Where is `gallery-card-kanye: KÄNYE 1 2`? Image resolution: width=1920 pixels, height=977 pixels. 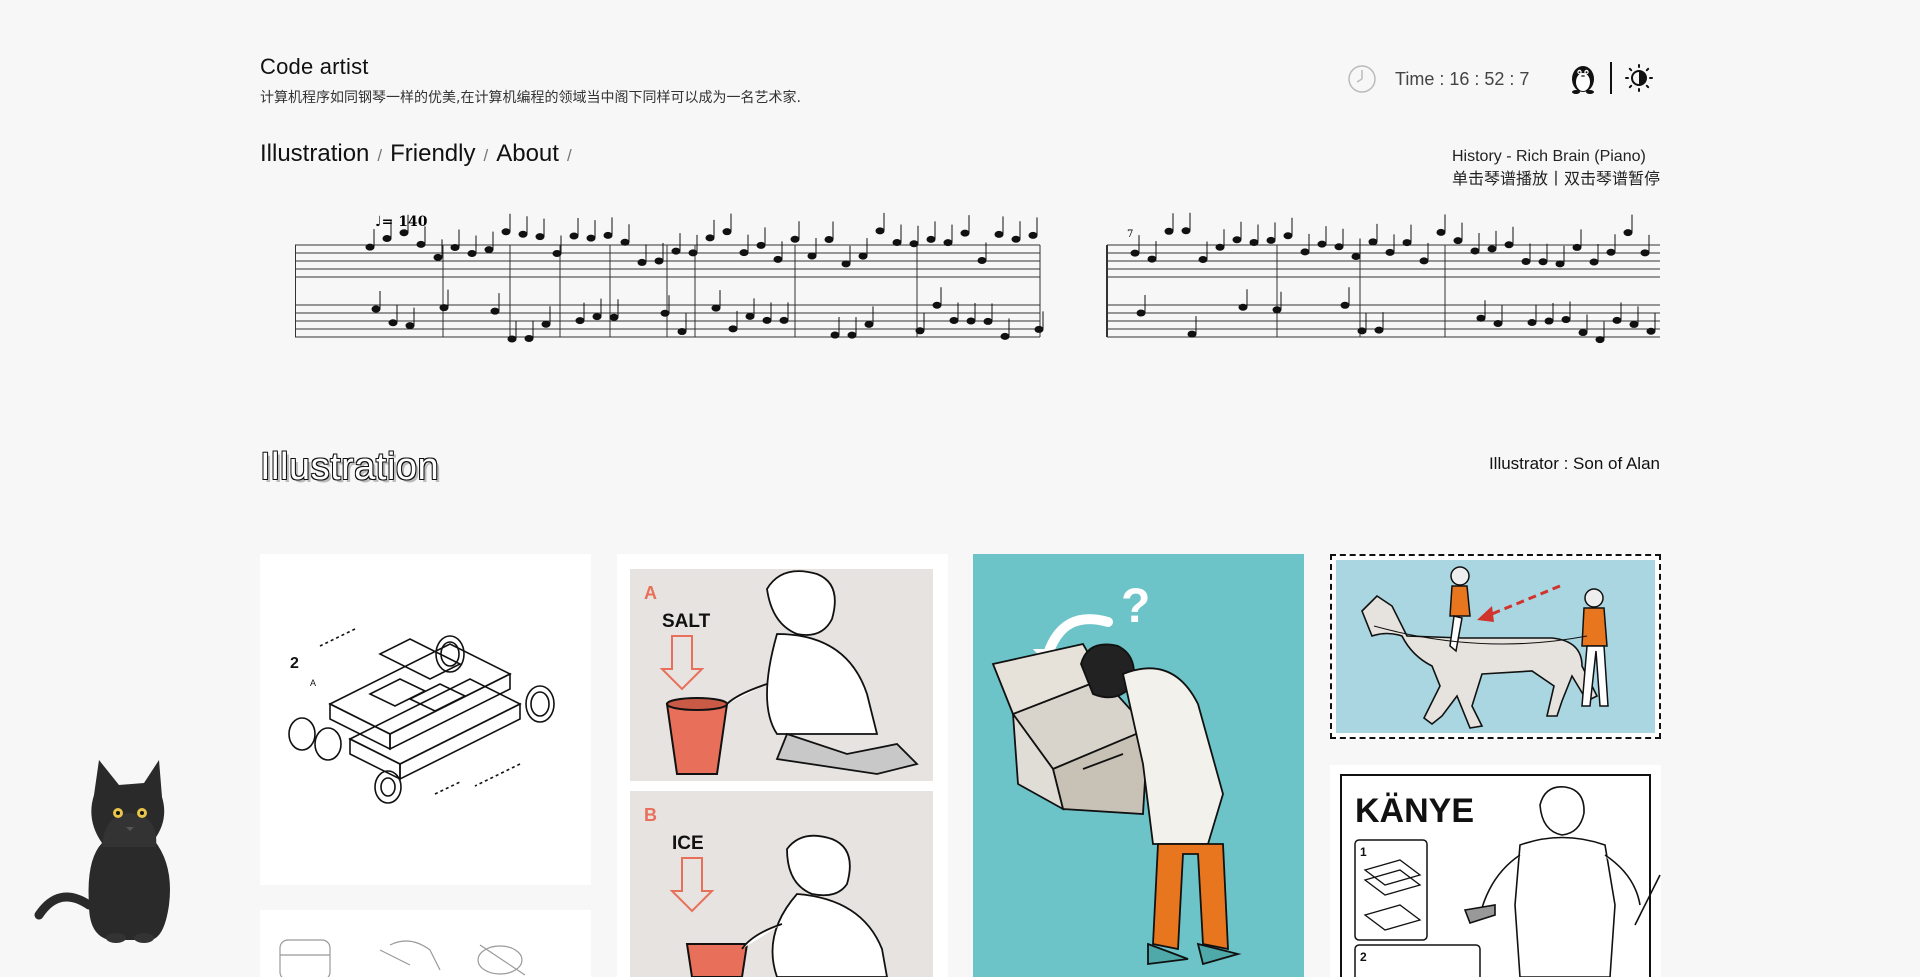 gallery-card-kanye: KÄNYE 1 2 is located at coordinates (1495, 871).